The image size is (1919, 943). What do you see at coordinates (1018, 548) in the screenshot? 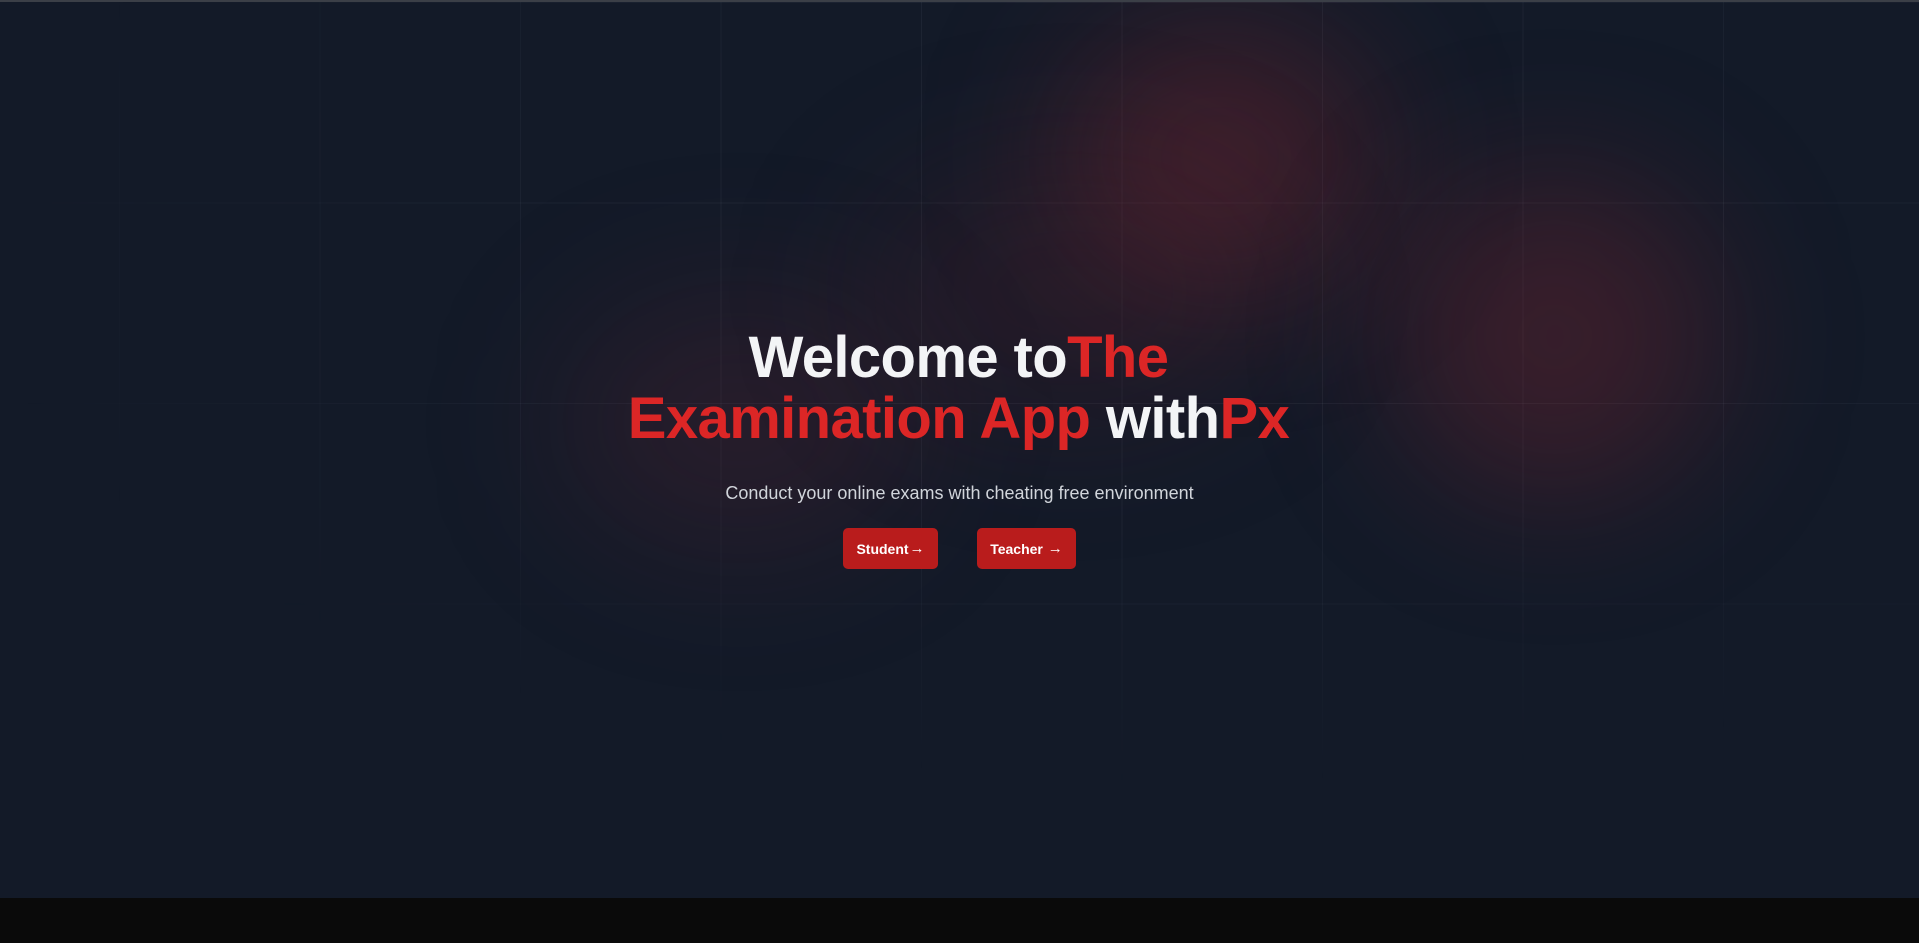
I see `teacher-button-label: Teacher` at bounding box center [1018, 548].